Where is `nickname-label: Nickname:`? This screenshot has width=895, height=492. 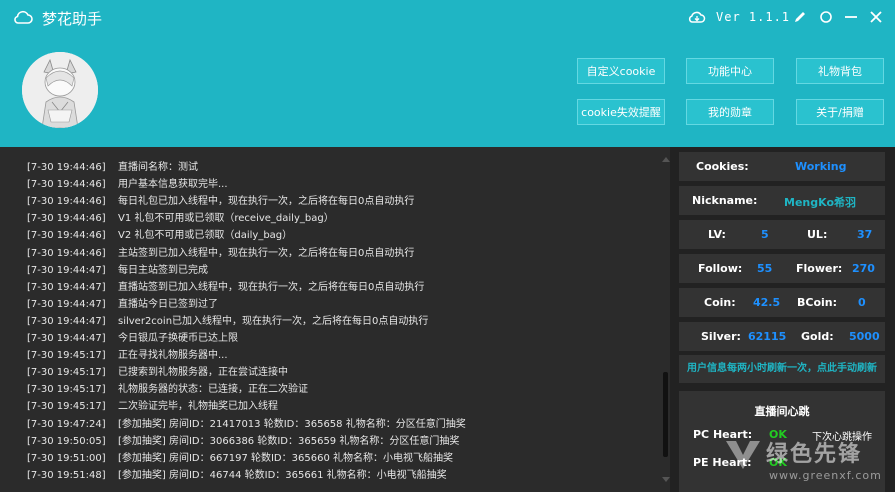 nickname-label: Nickname: is located at coordinates (725, 200).